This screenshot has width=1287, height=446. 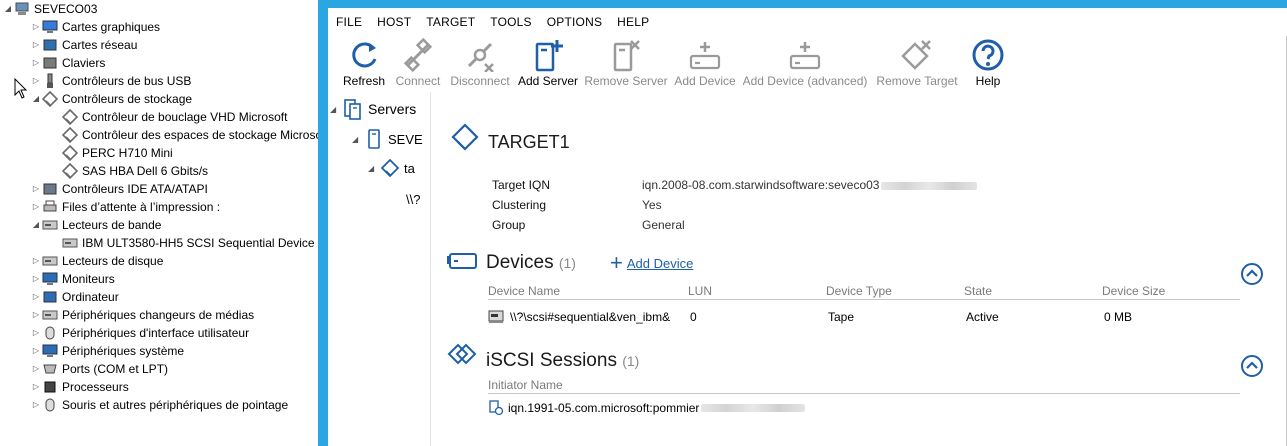 I want to click on server-nav-tree: ◢ Servers ◢ SEVE ◢ ta \\?, so click(x=379, y=269).